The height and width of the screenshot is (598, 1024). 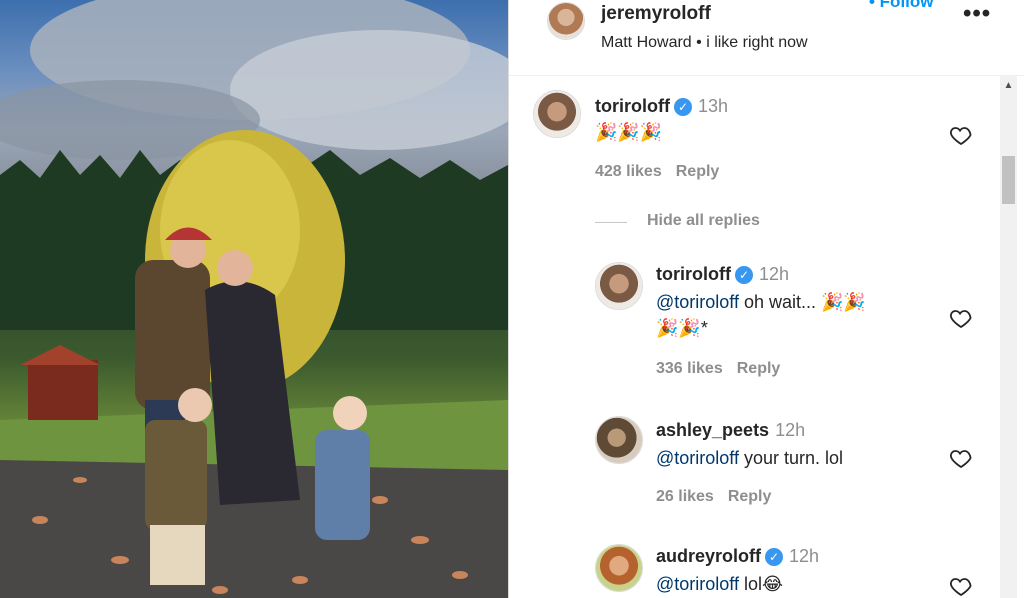 What do you see at coordinates (1008, 87) in the screenshot?
I see `scroll-up-arrow-icon: ▲` at bounding box center [1008, 87].